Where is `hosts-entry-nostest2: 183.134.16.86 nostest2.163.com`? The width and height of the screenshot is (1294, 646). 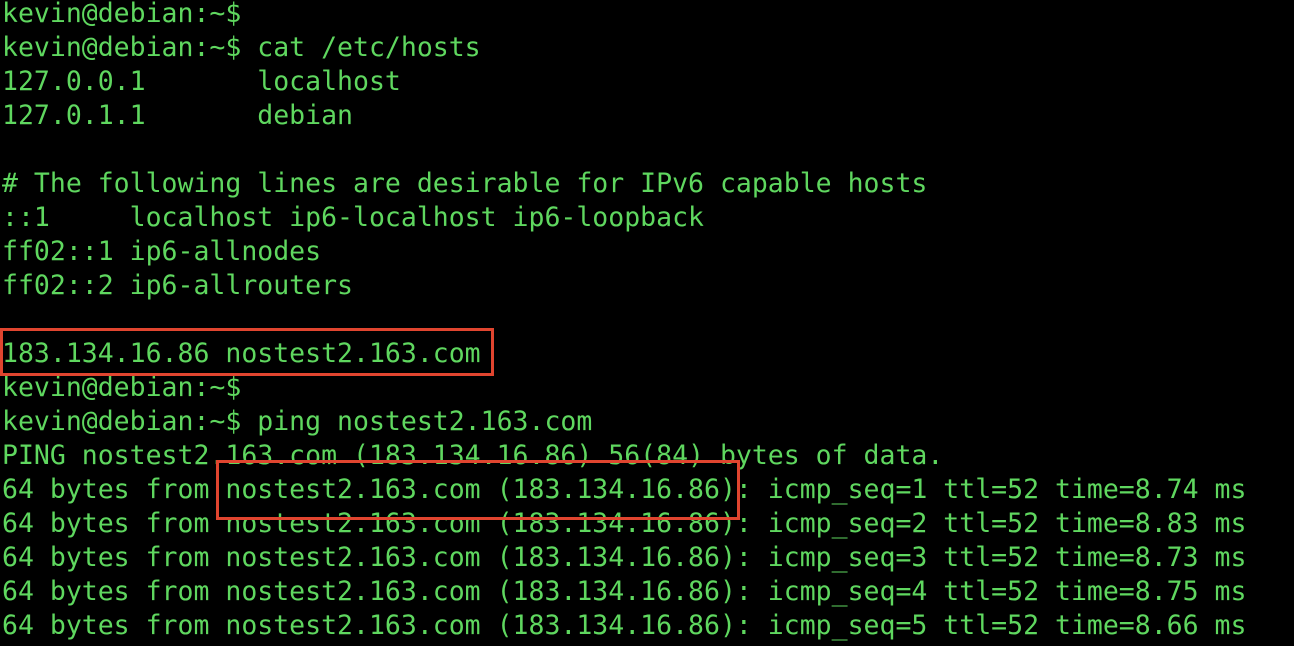
hosts-entry-nostest2: 183.134.16.86 nostest2.163.com is located at coordinates (241, 353).